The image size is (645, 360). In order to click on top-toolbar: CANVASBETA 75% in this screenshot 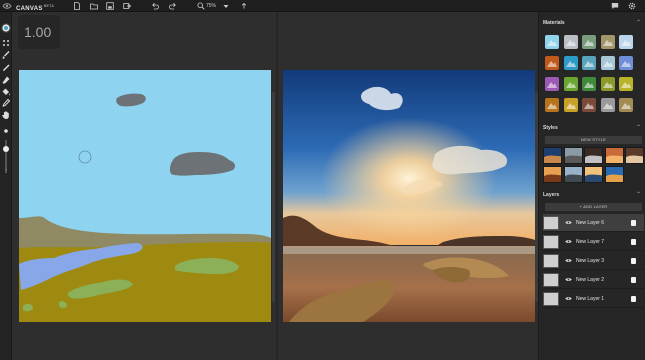, I will do `click(322, 6)`.